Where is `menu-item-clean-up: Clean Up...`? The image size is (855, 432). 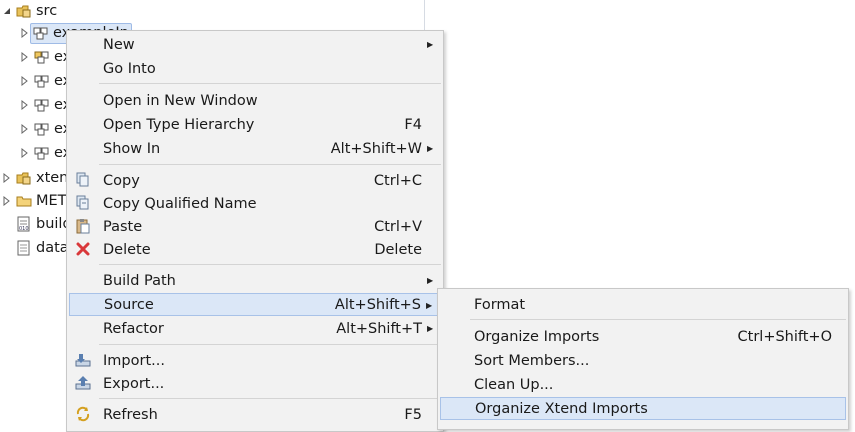
menu-item-clean-up: Clean Up... is located at coordinates (643, 384).